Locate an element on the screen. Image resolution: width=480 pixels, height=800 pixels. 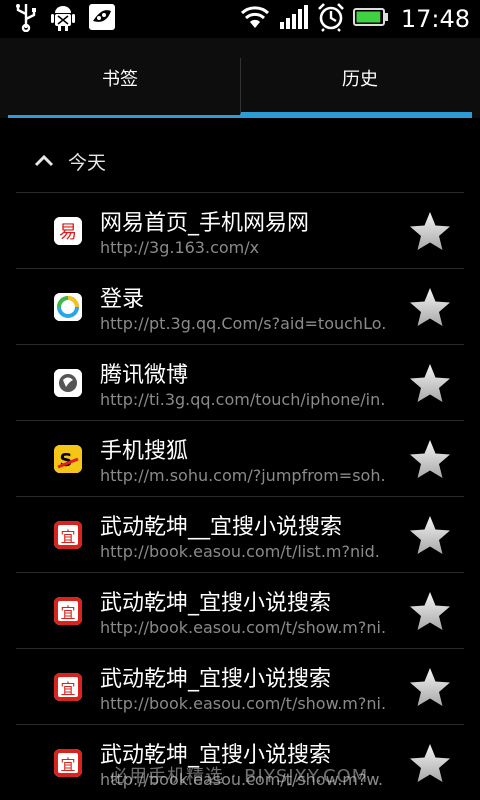
history-title: 武动乾坤__宜搜小说搜索 is located at coordinates (221, 527).